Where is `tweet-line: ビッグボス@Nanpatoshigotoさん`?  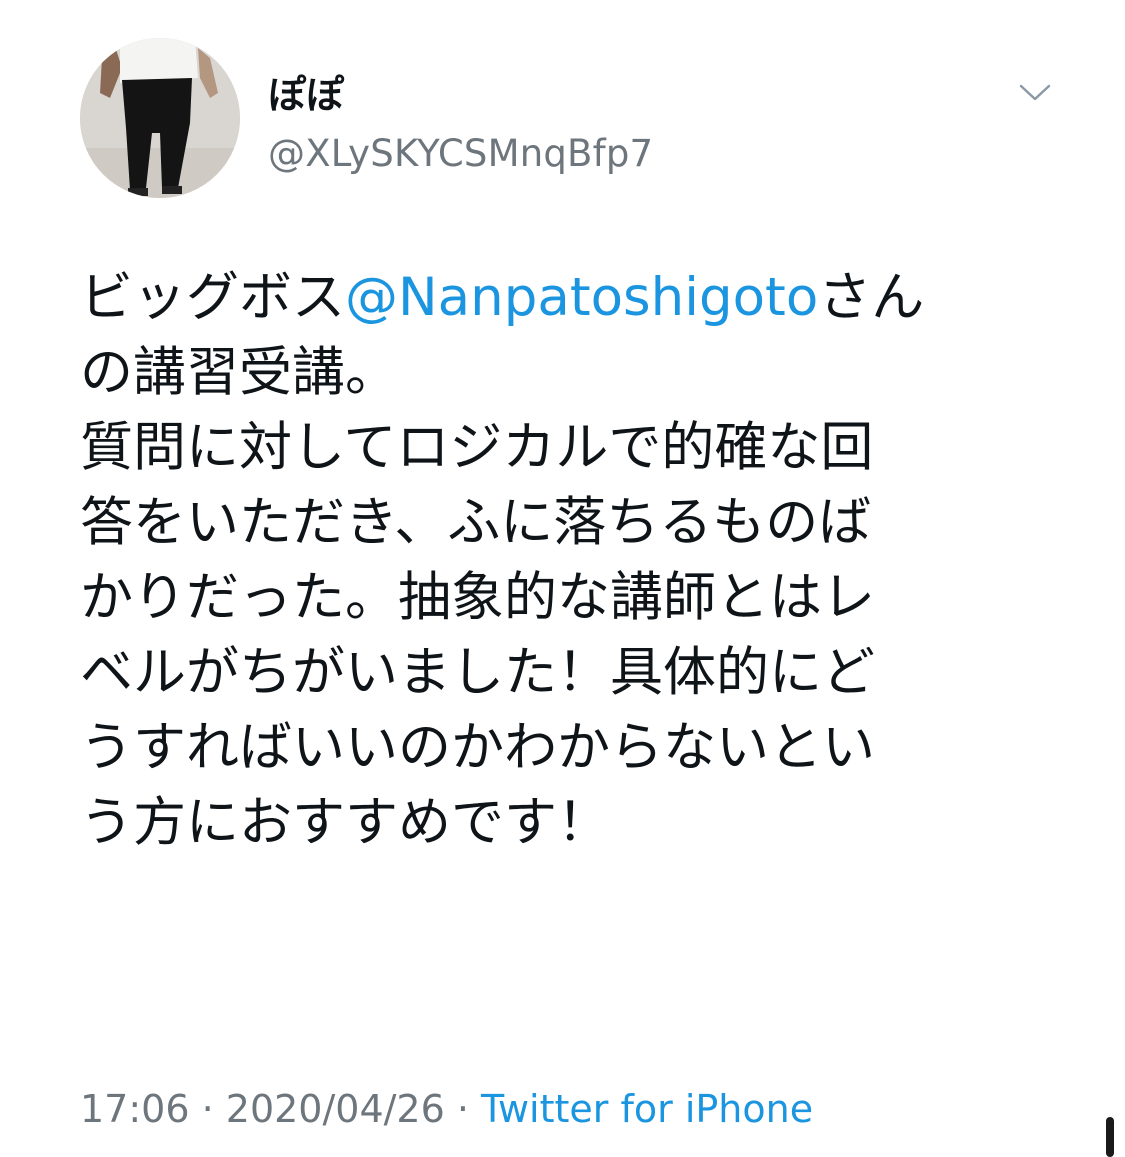
tweet-line: ビッグボス@Nanpatoshigotoさん is located at coordinates (570, 297).